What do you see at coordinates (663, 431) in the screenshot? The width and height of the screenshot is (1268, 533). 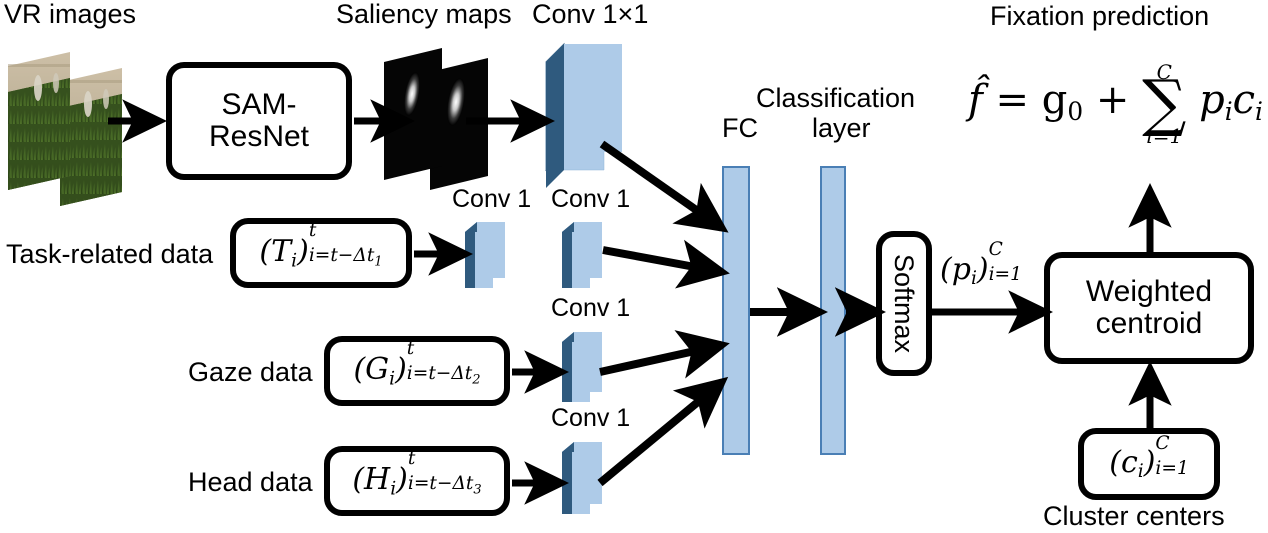 I see `arrow-conv-head-to-fc` at bounding box center [663, 431].